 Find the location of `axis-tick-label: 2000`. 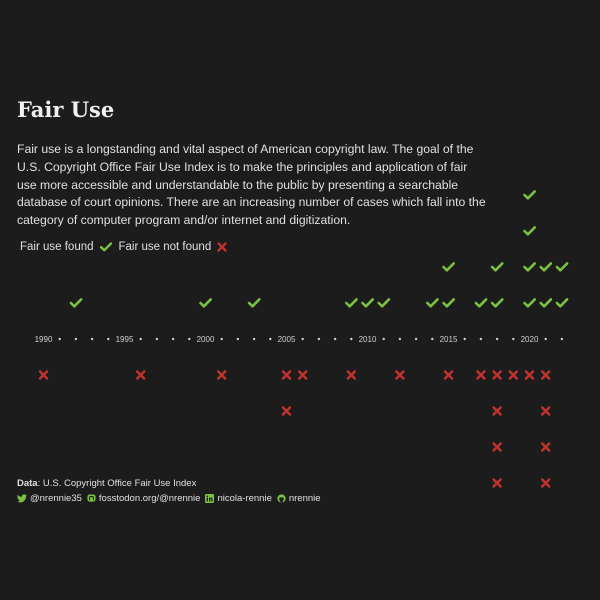

axis-tick-label: 2000 is located at coordinates (206, 339).